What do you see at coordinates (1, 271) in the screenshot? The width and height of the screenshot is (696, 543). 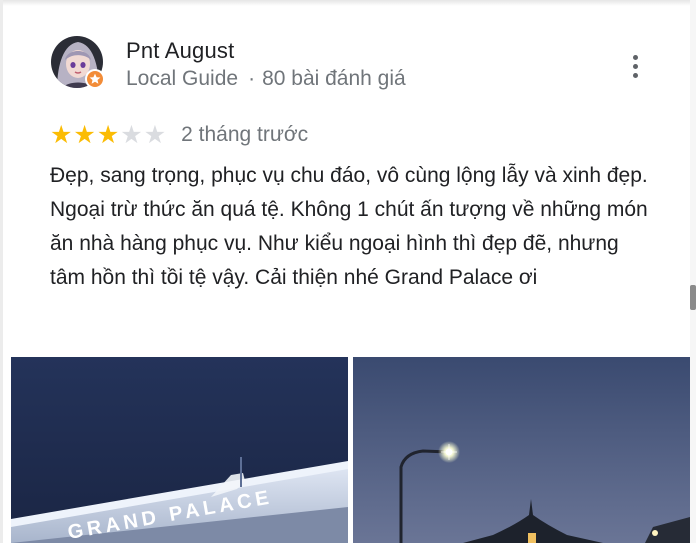 I see `left-edge-border` at bounding box center [1, 271].